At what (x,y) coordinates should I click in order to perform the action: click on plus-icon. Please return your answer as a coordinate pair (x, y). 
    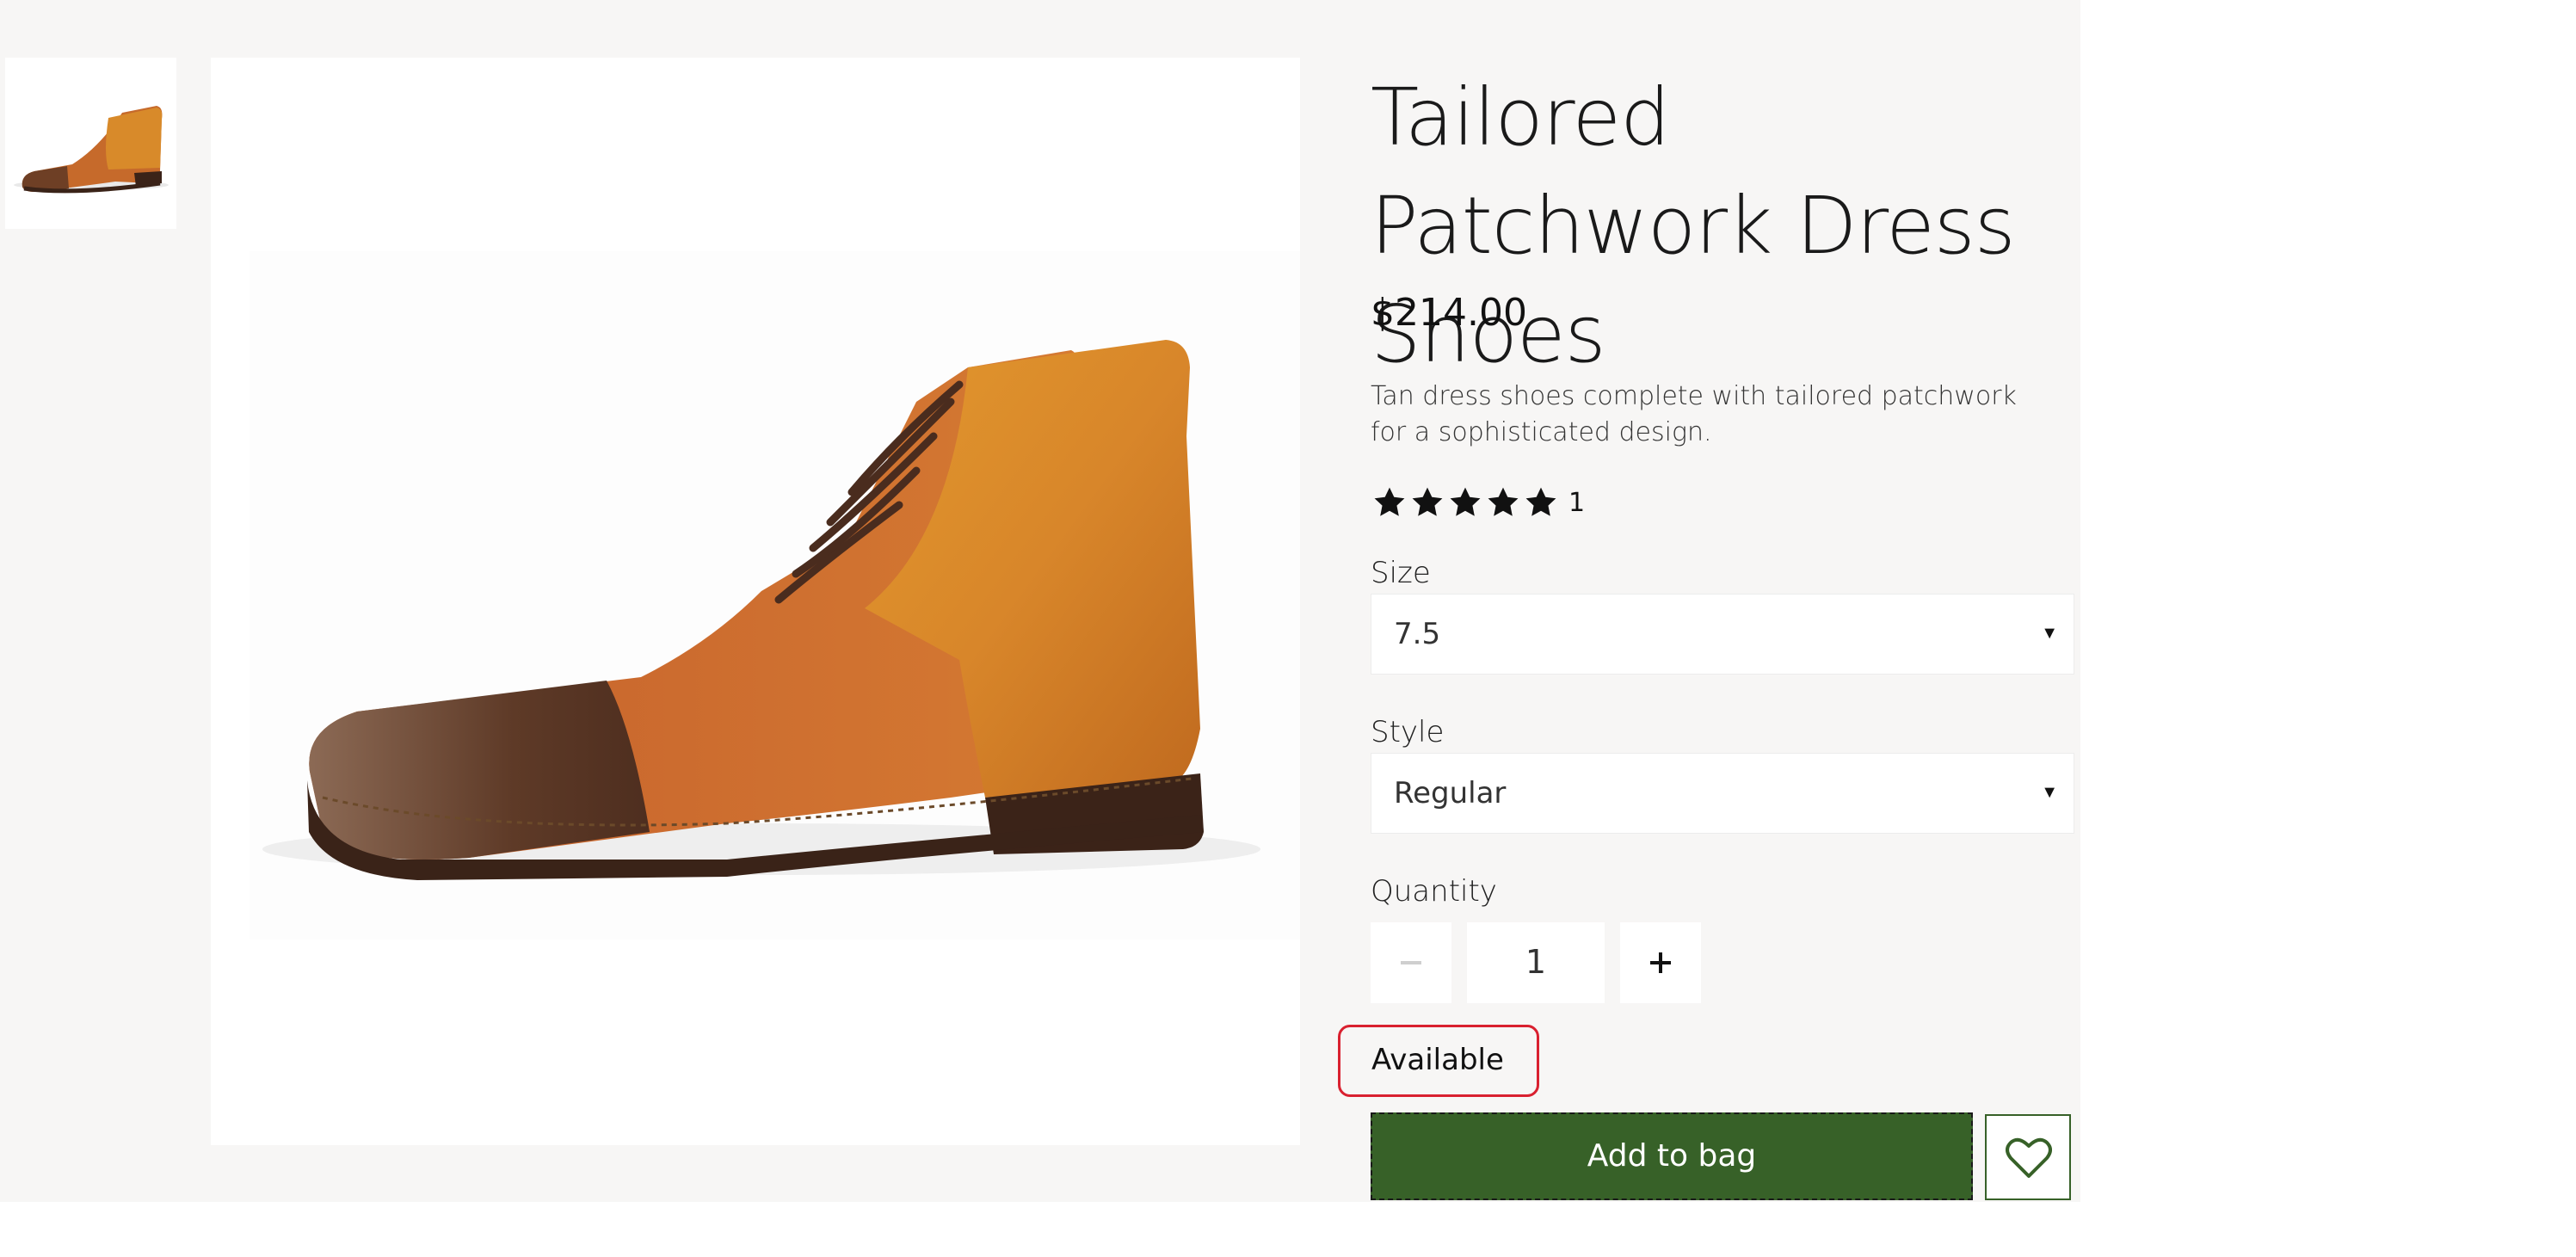
    Looking at the image, I should click on (1660, 963).